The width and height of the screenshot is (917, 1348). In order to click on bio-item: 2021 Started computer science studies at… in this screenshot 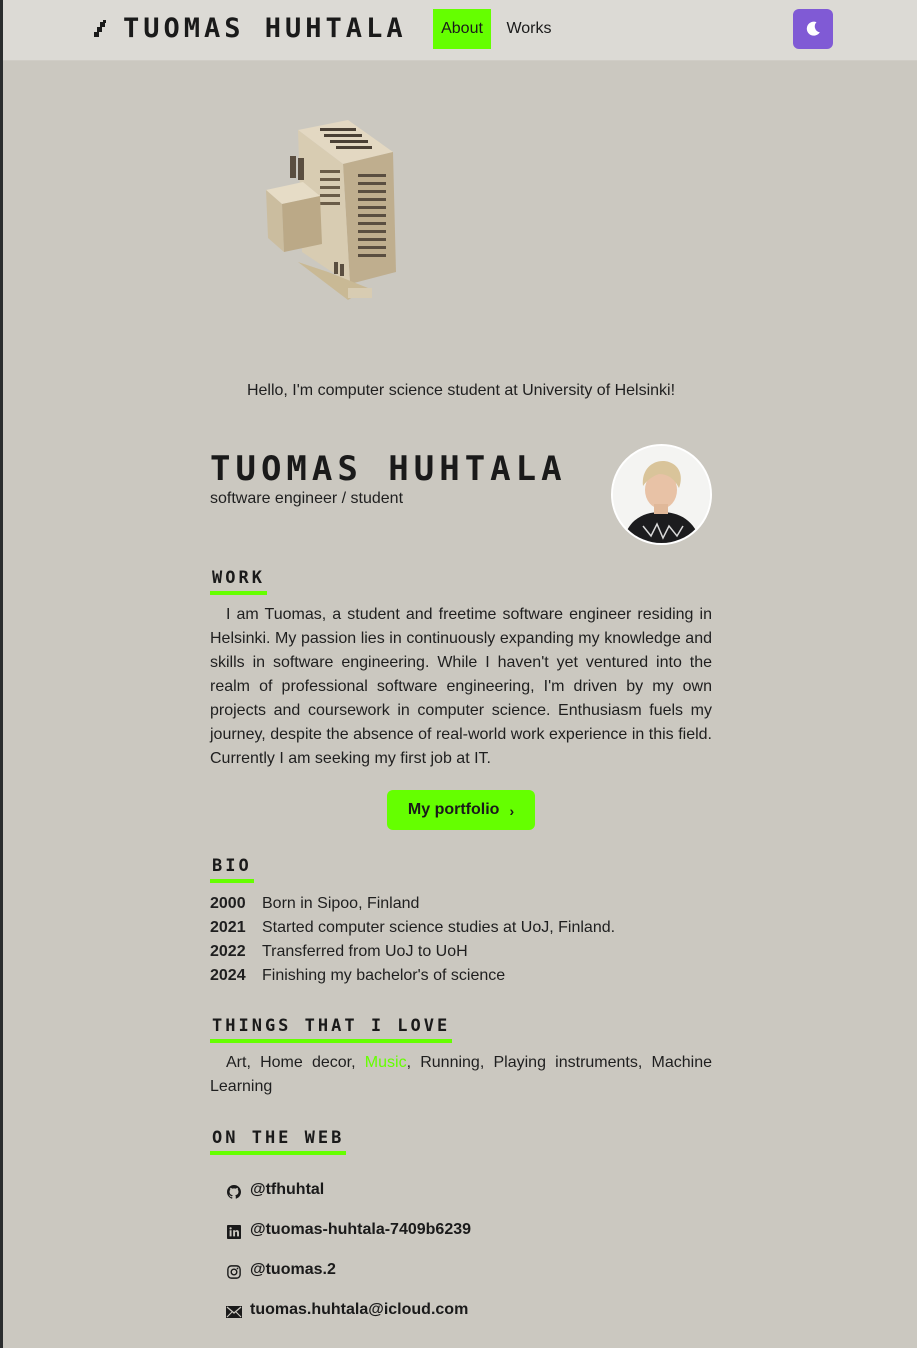, I will do `click(461, 928)`.